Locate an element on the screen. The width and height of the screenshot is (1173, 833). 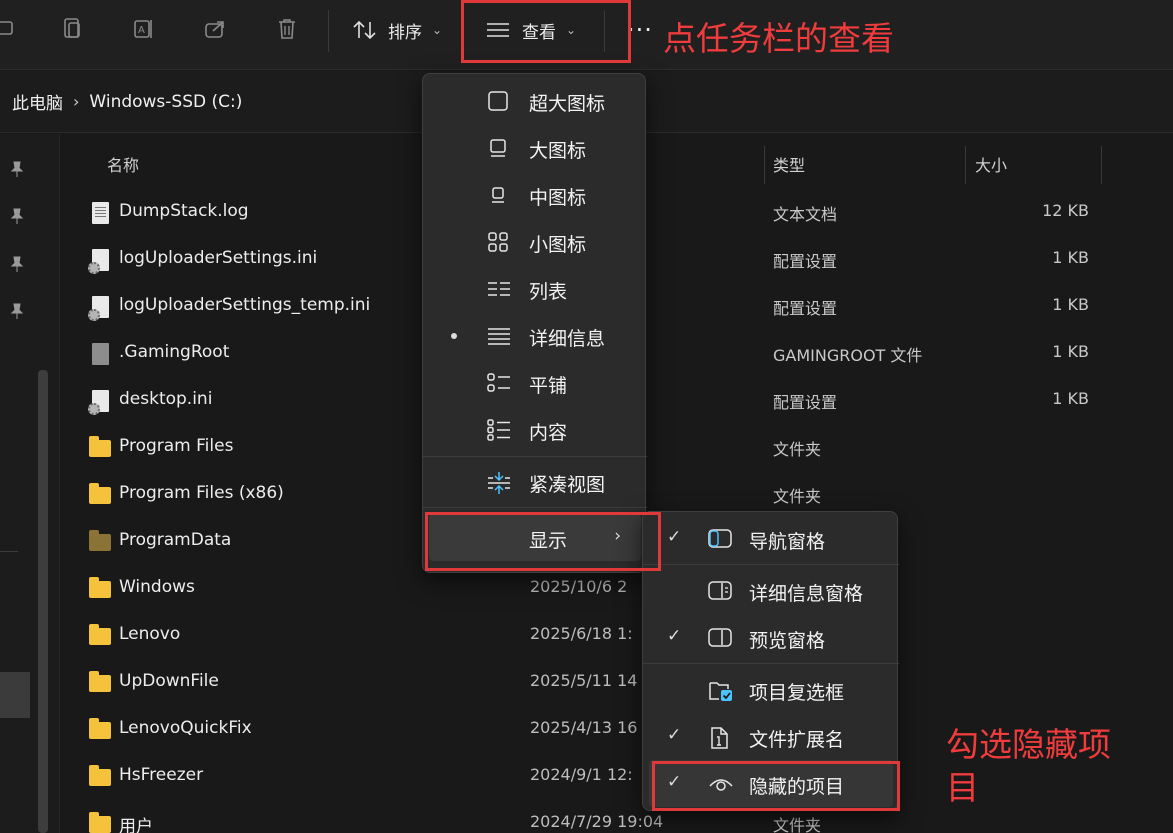
file-lines is located at coordinates (100, 213).